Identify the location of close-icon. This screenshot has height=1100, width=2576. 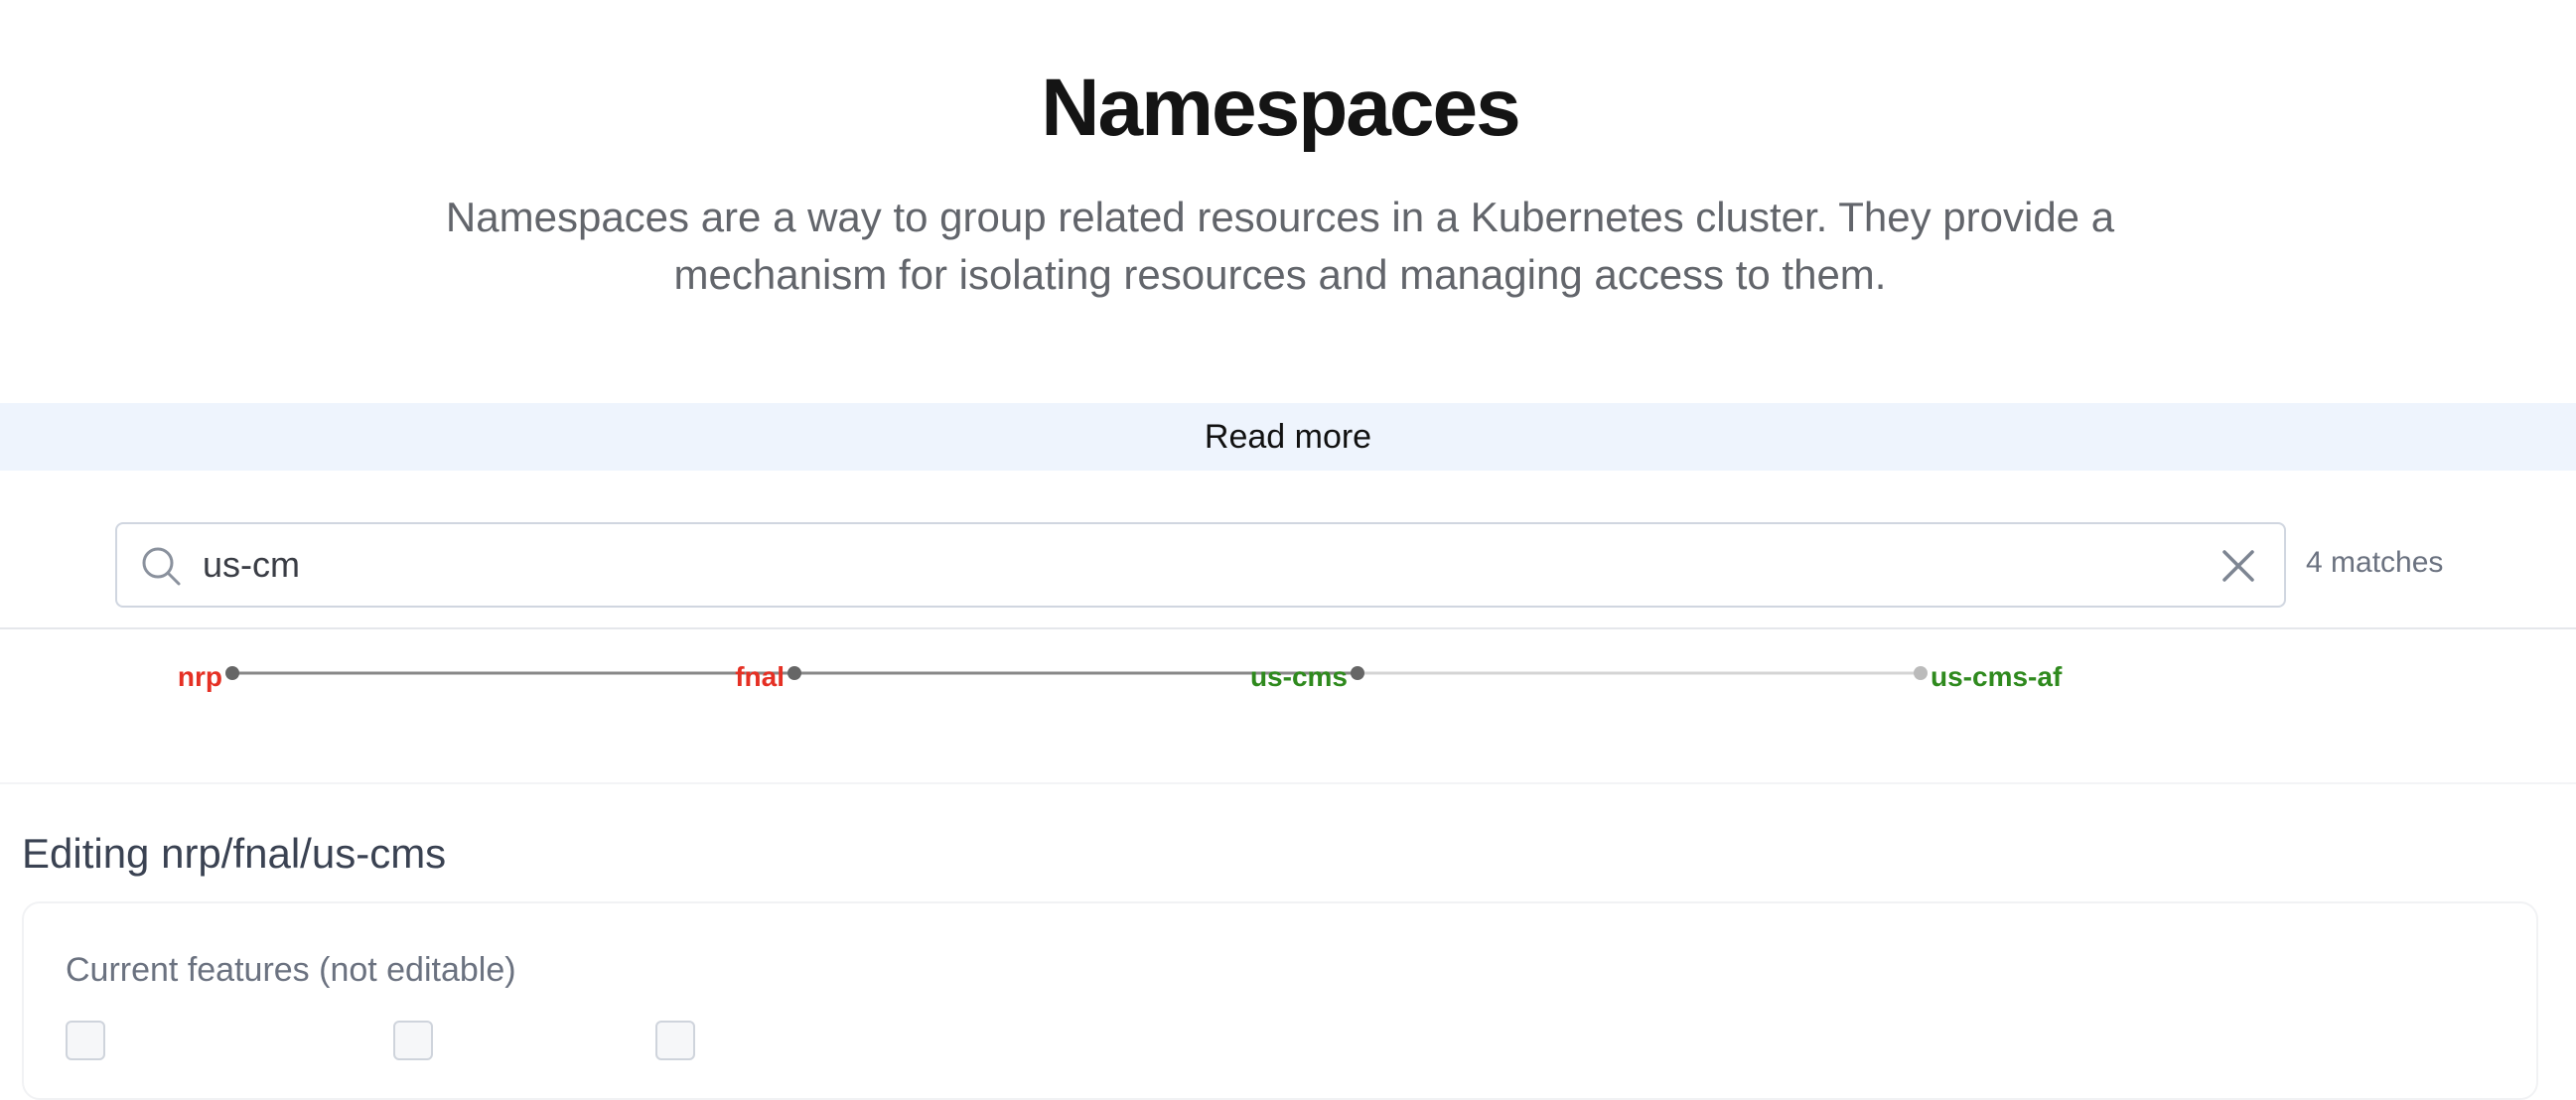
(2238, 566).